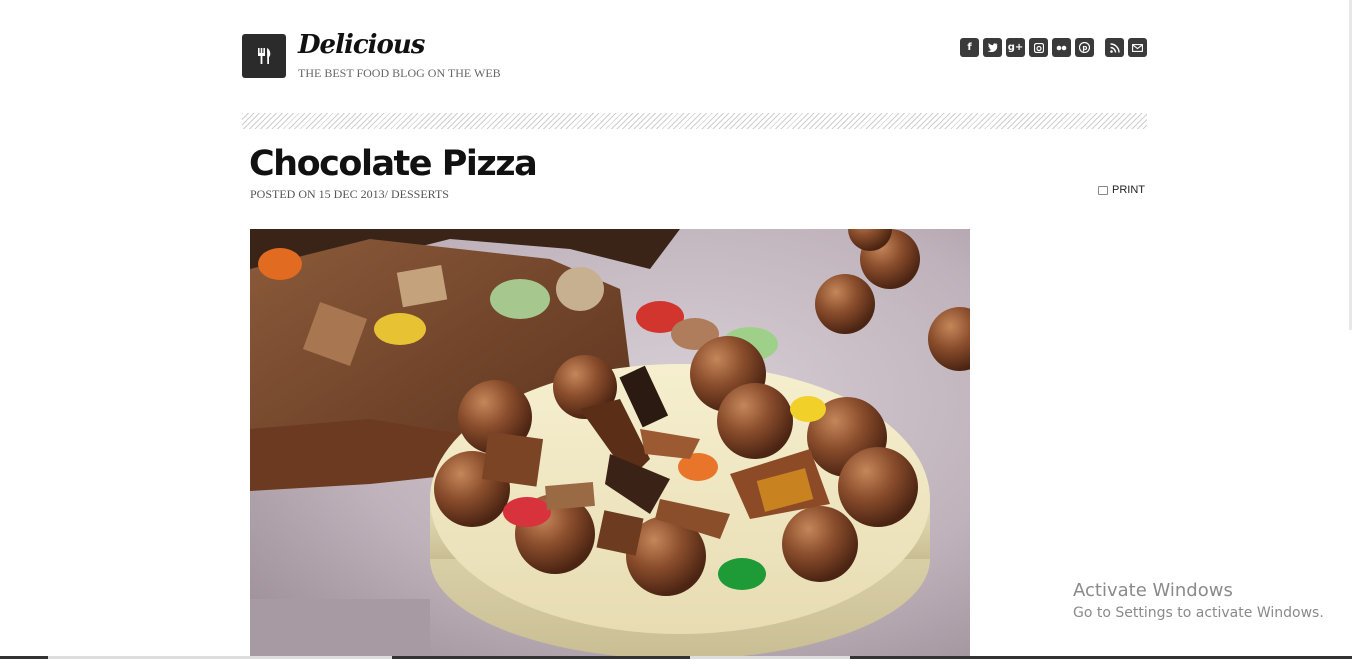 The height and width of the screenshot is (659, 1352). I want to click on site-title: Delicious, so click(361, 45).